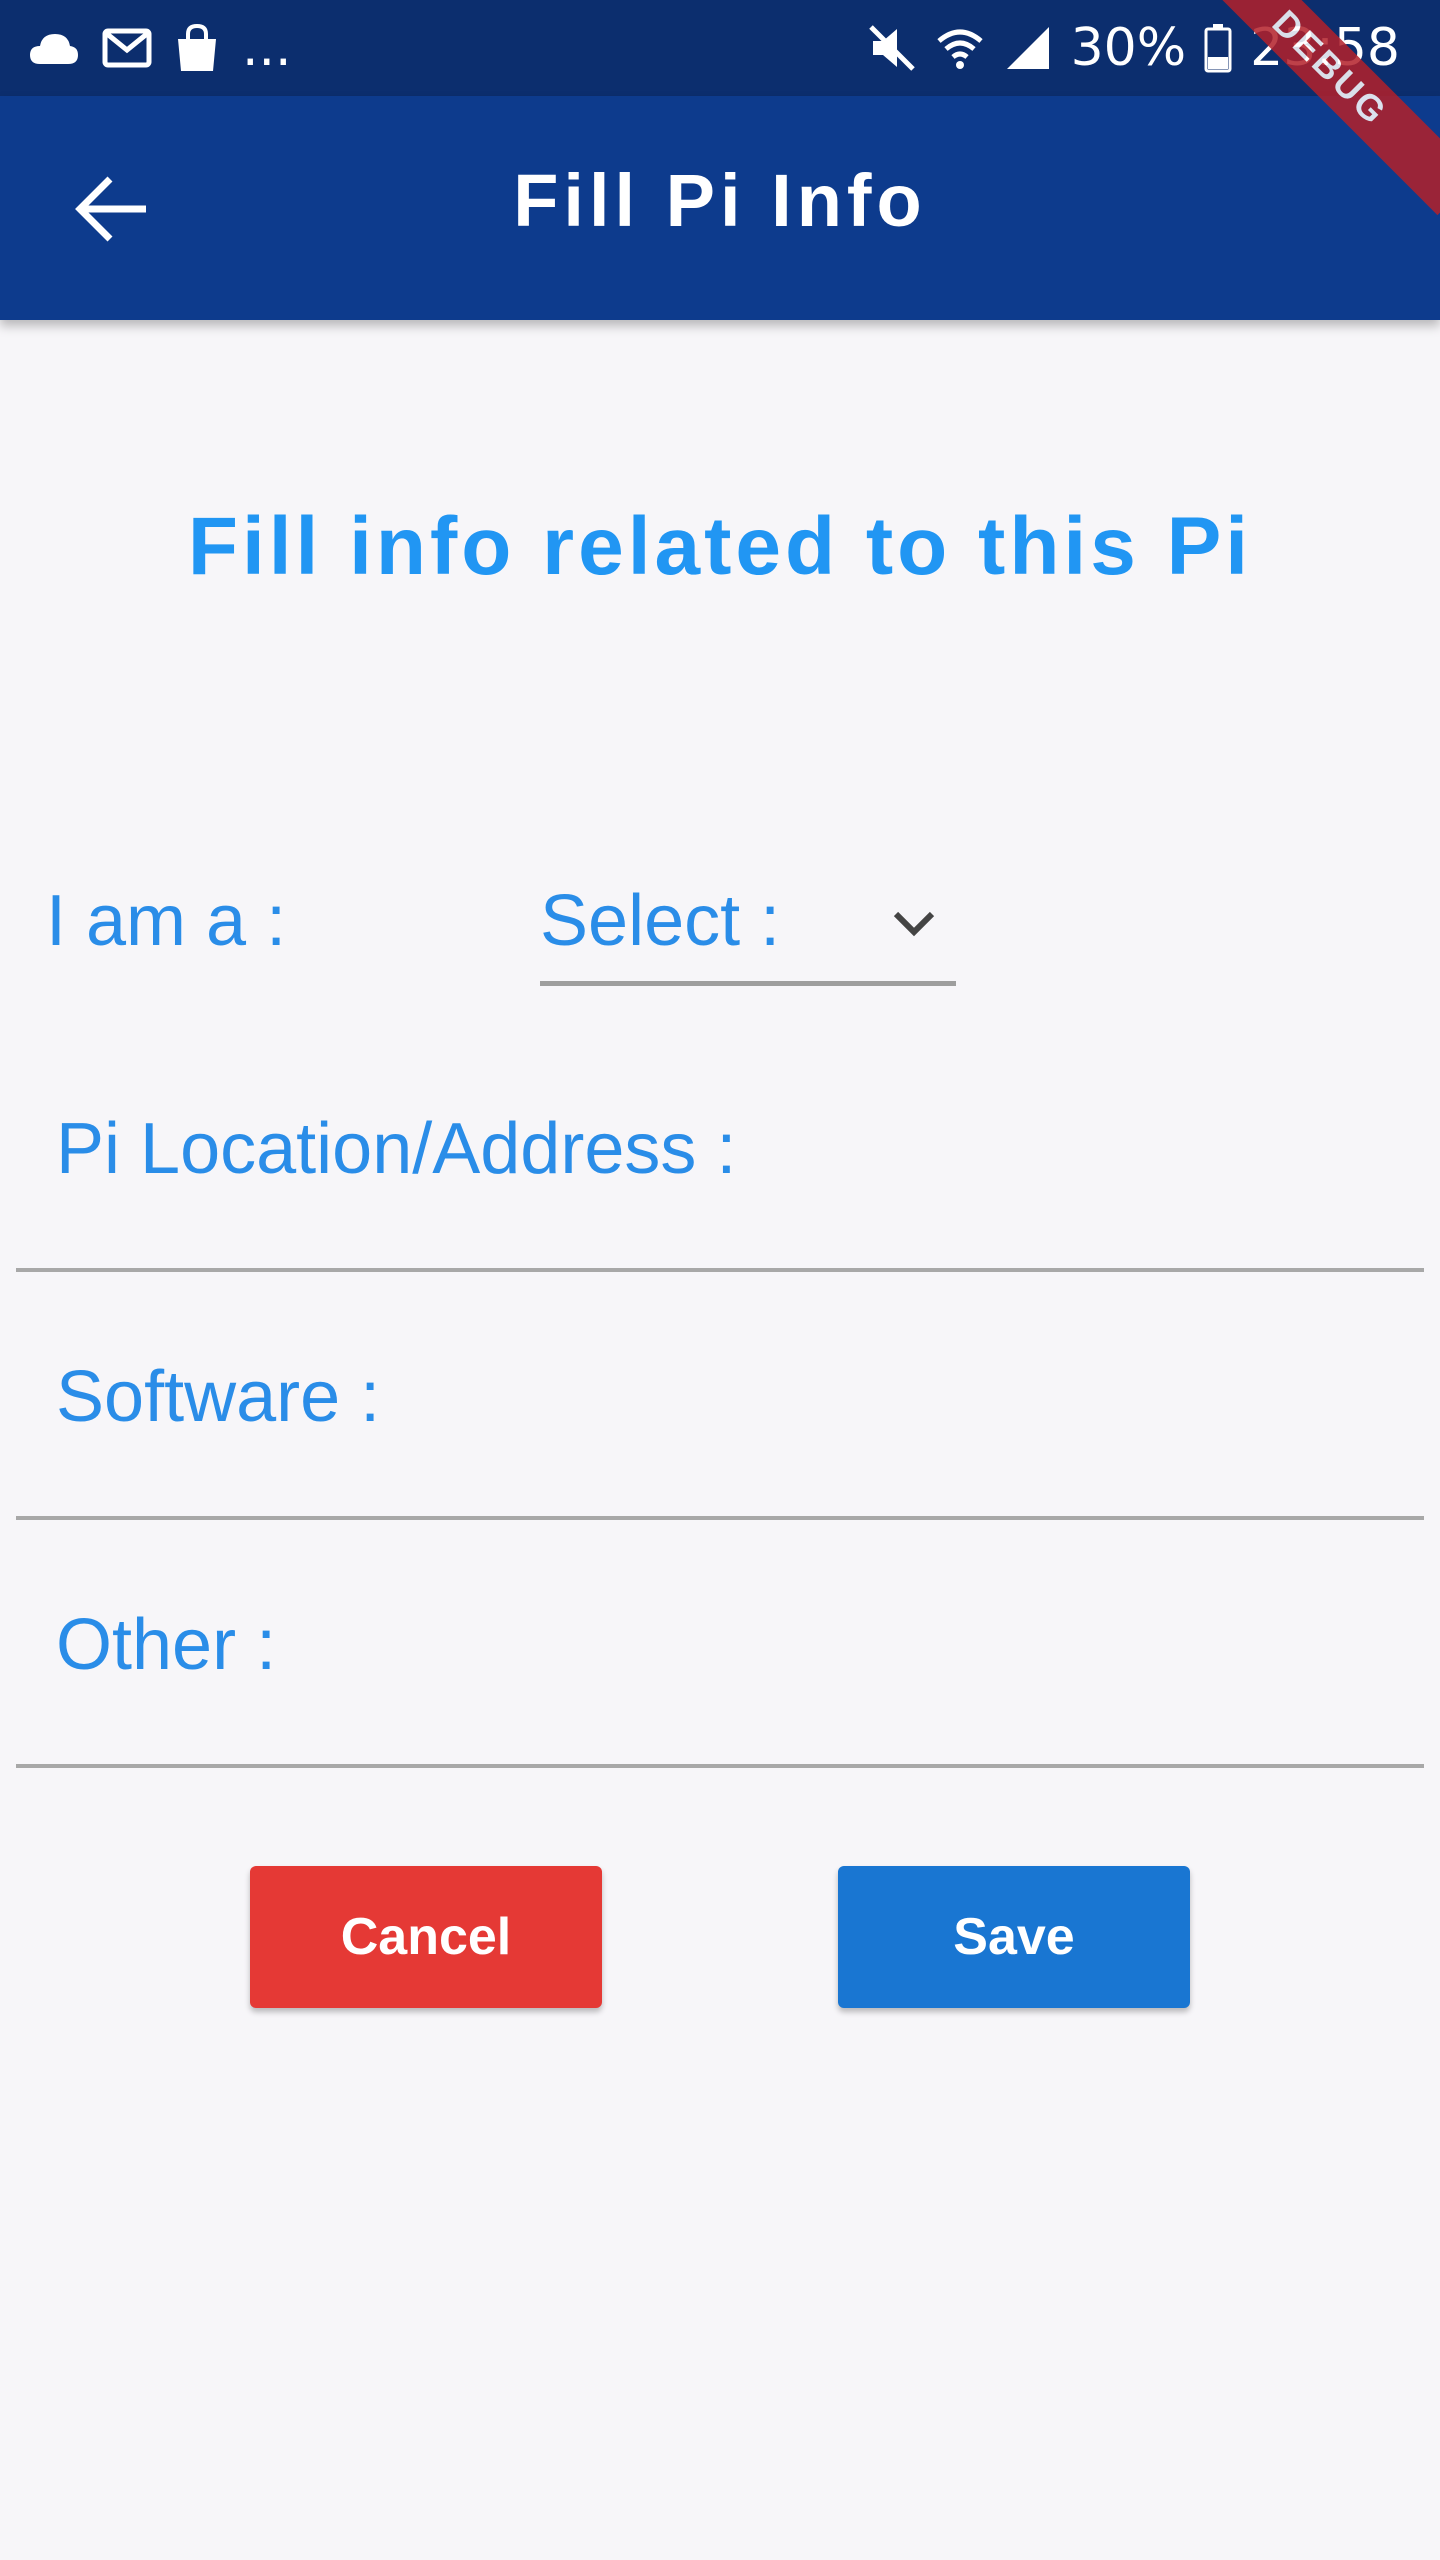 This screenshot has width=1440, height=2560. Describe the element at coordinates (960, 48) in the screenshot. I see `wifi-icon` at that location.